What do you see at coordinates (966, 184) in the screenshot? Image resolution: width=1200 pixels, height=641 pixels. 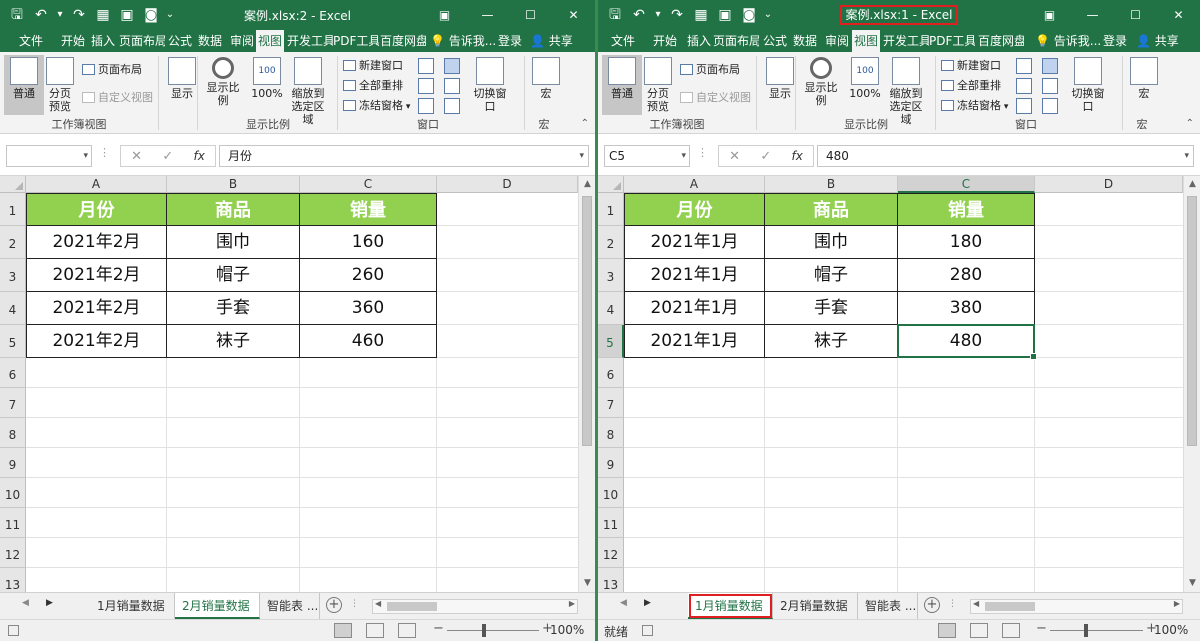 I see `column-header-c: C` at bounding box center [966, 184].